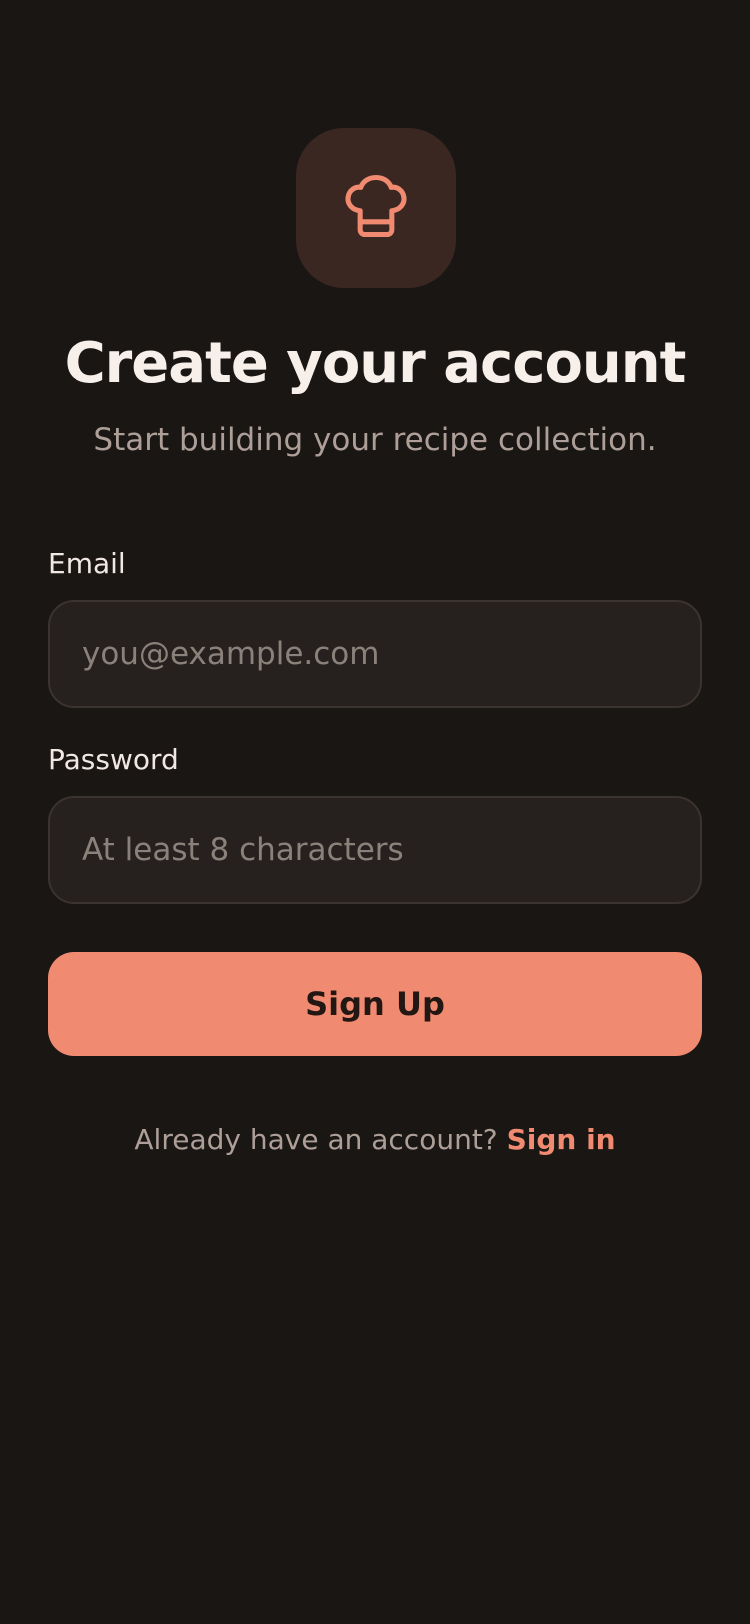  I want to click on email-label: Email, so click(87, 563).